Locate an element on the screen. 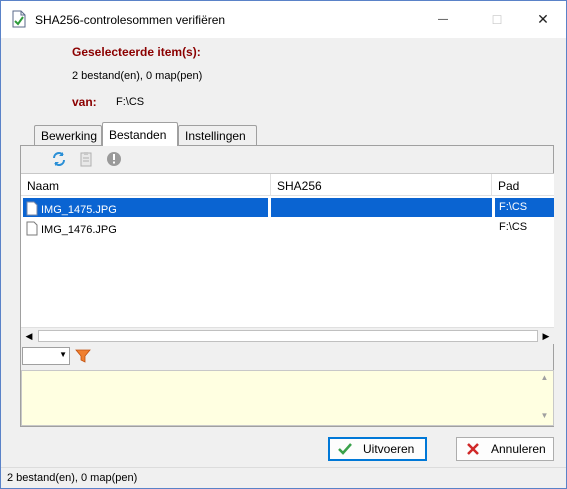 Image resolution: width=567 pixels, height=489 pixels. notes-area: ▲ ▼ is located at coordinates (287, 398).